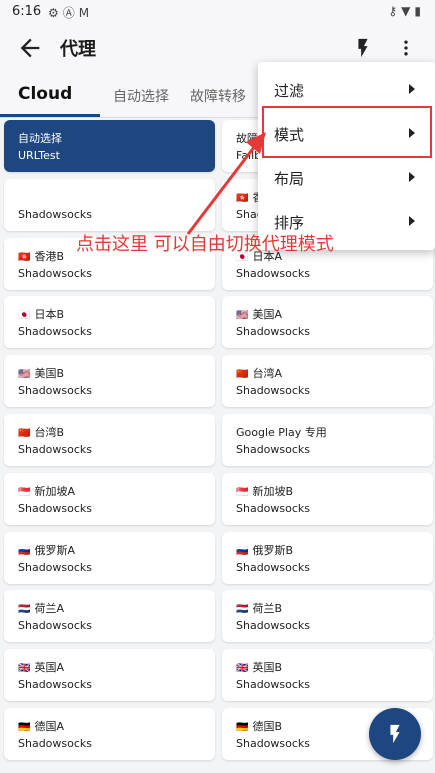 The width and height of the screenshot is (435, 773). Describe the element at coordinates (327, 675) in the screenshot. I see `proxy-card: 🇬🇧 英国B Shadowsocks` at that location.